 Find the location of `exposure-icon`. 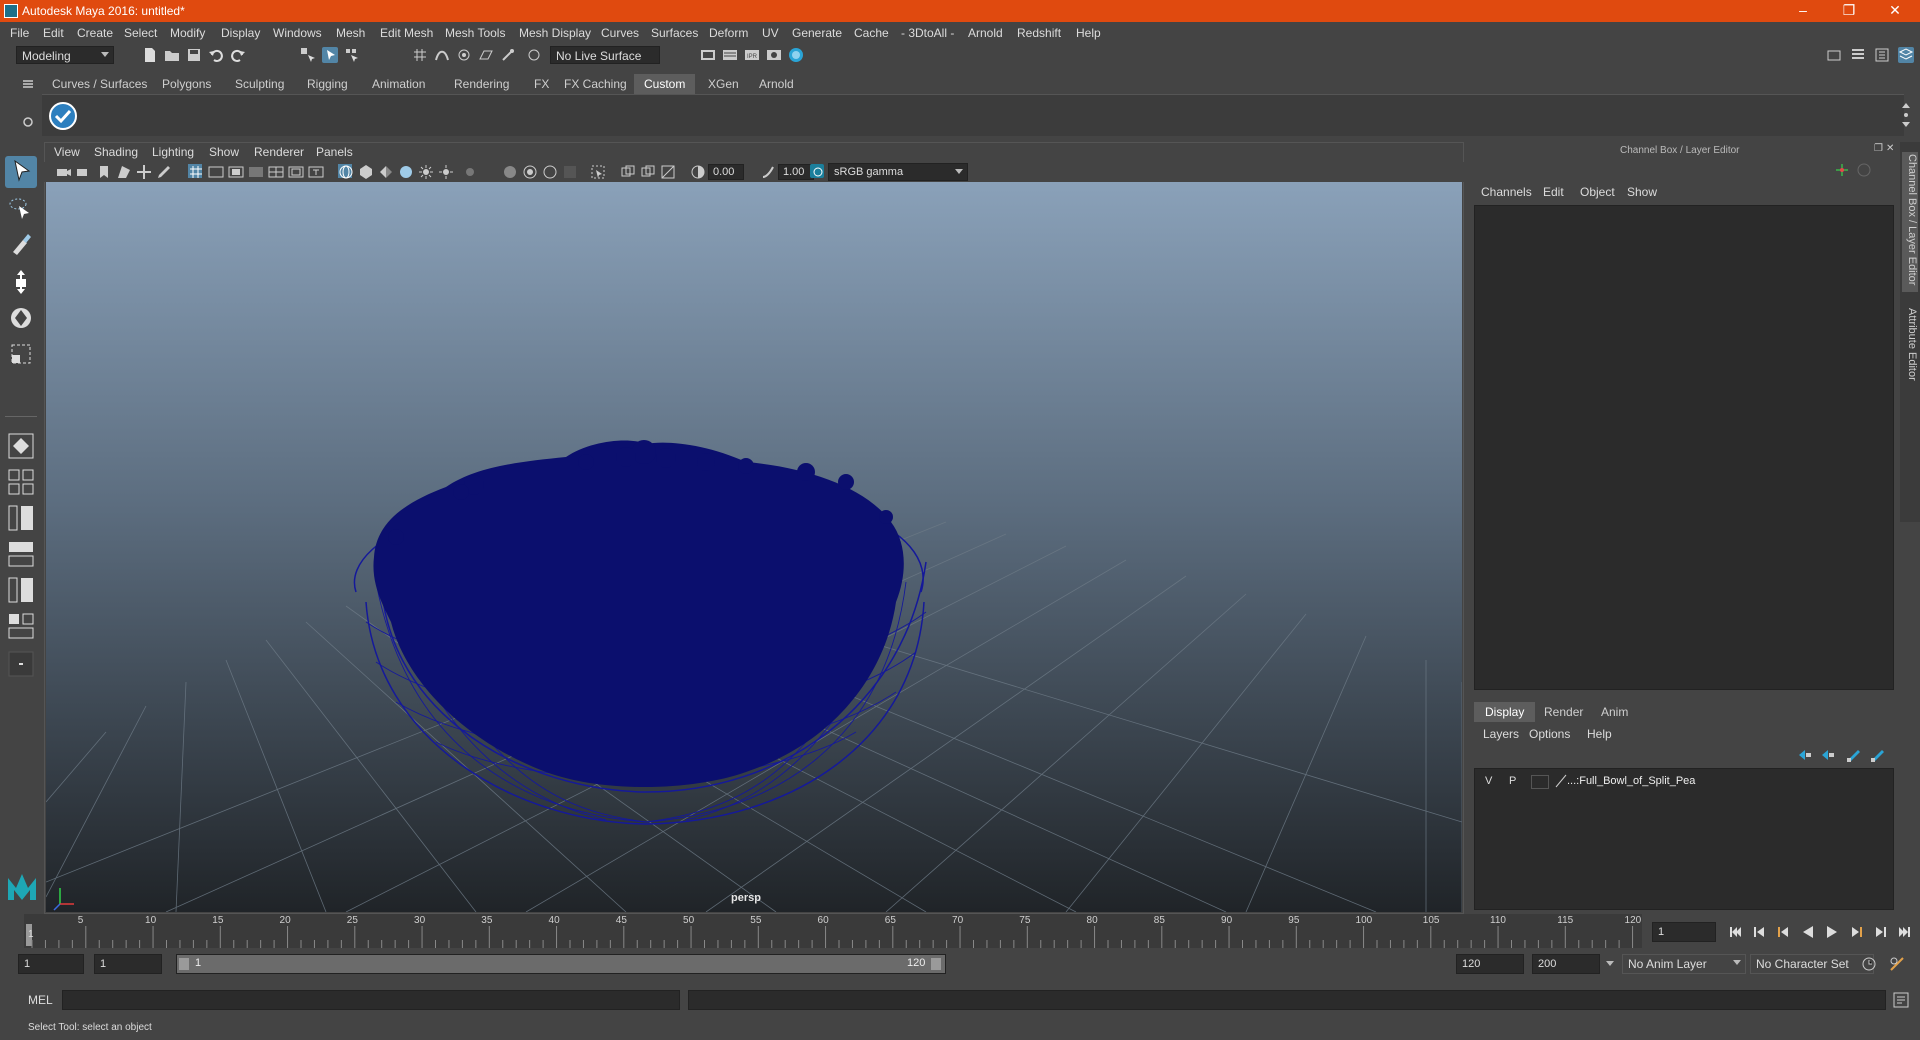

exposure-icon is located at coordinates (697, 171).